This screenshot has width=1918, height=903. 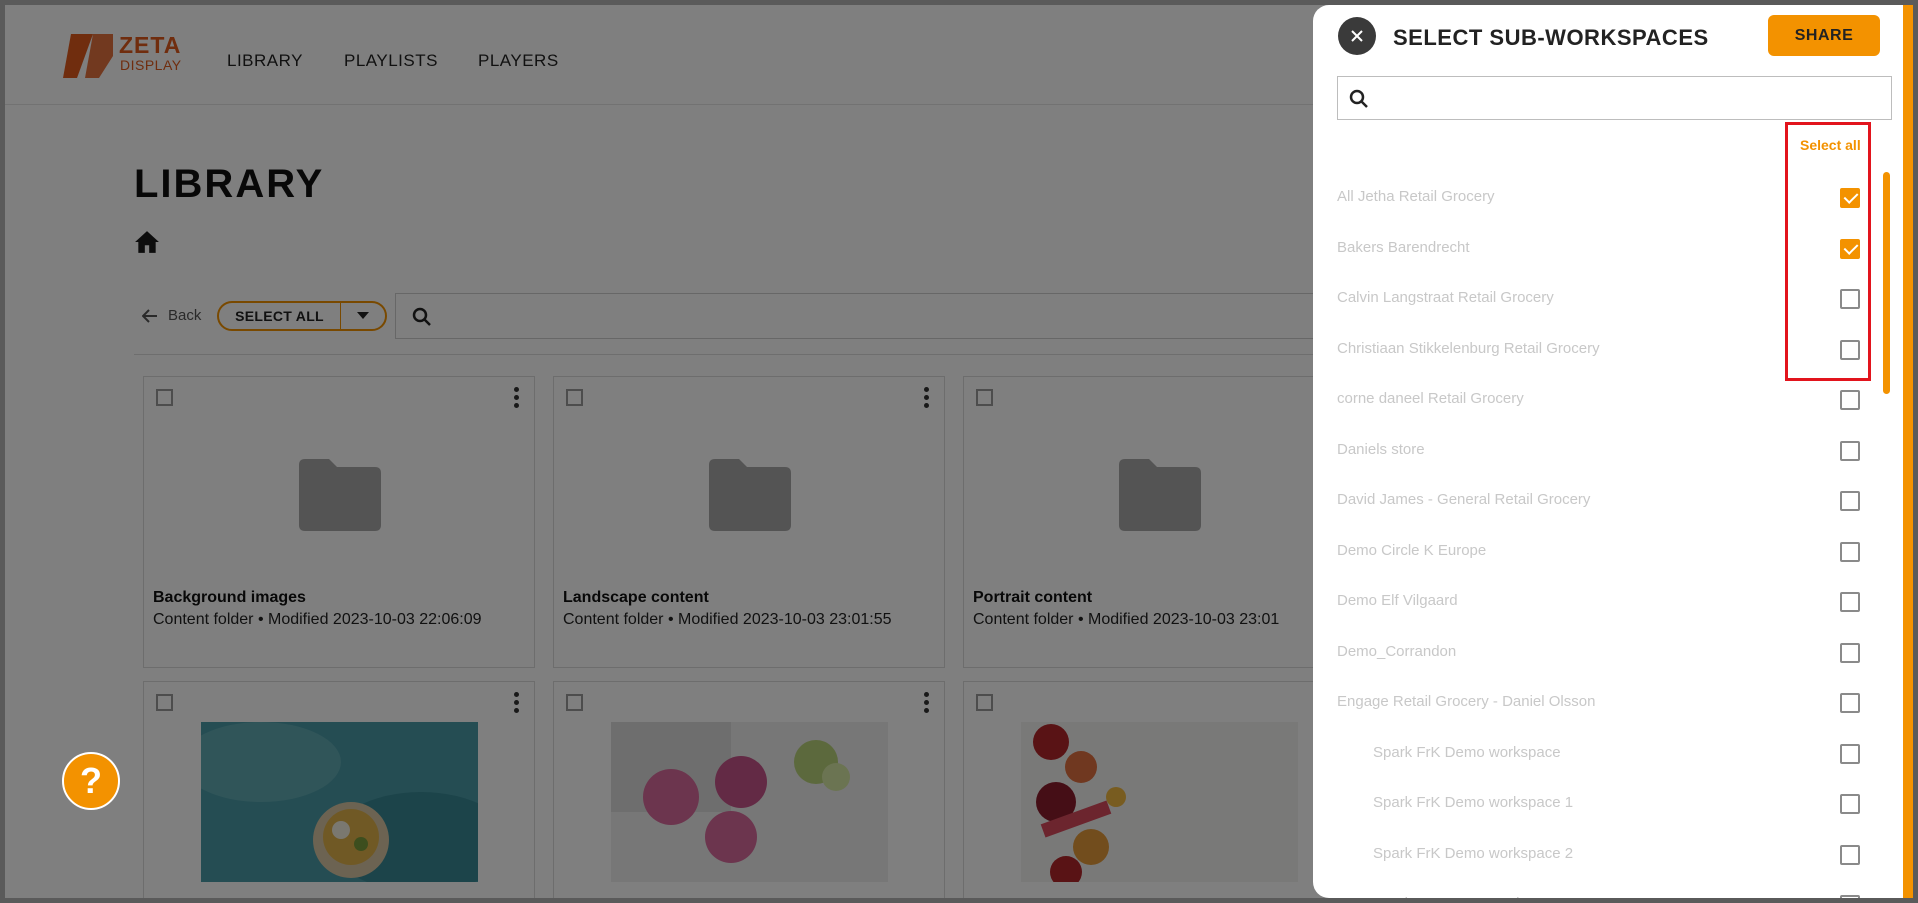 What do you see at coordinates (1468, 896) in the screenshot?
I see `workspace-name: Spark FrK Demo Workspace` at bounding box center [1468, 896].